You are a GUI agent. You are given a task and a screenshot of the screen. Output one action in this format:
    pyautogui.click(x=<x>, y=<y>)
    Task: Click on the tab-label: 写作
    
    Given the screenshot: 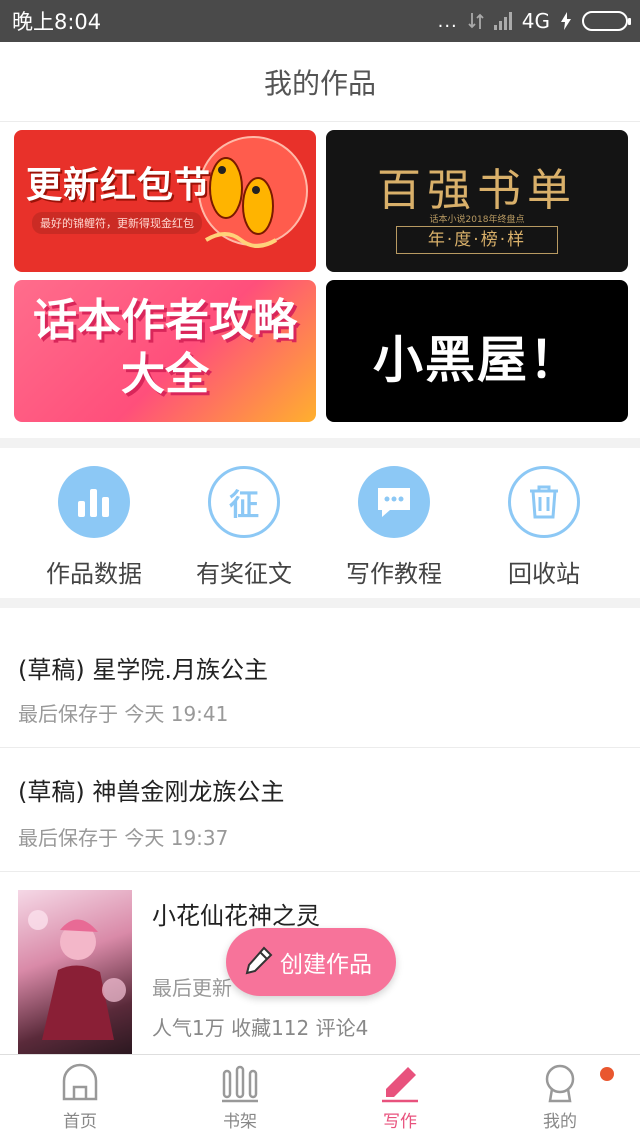 What is the action you would take?
    pyautogui.click(x=400, y=1122)
    